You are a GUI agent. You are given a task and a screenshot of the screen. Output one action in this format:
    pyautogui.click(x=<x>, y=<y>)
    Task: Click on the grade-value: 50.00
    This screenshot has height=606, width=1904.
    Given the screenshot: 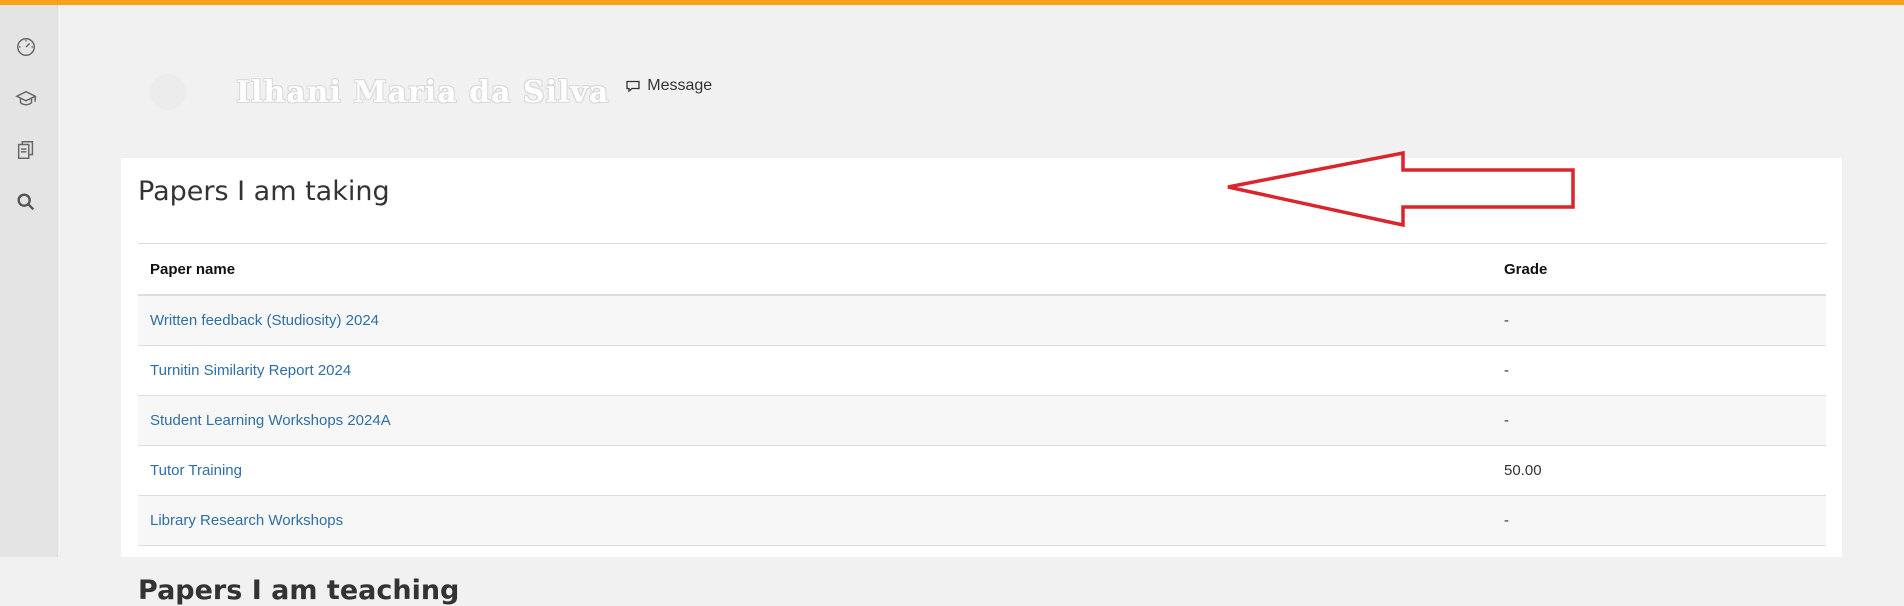 What is the action you would take?
    pyautogui.click(x=1659, y=470)
    